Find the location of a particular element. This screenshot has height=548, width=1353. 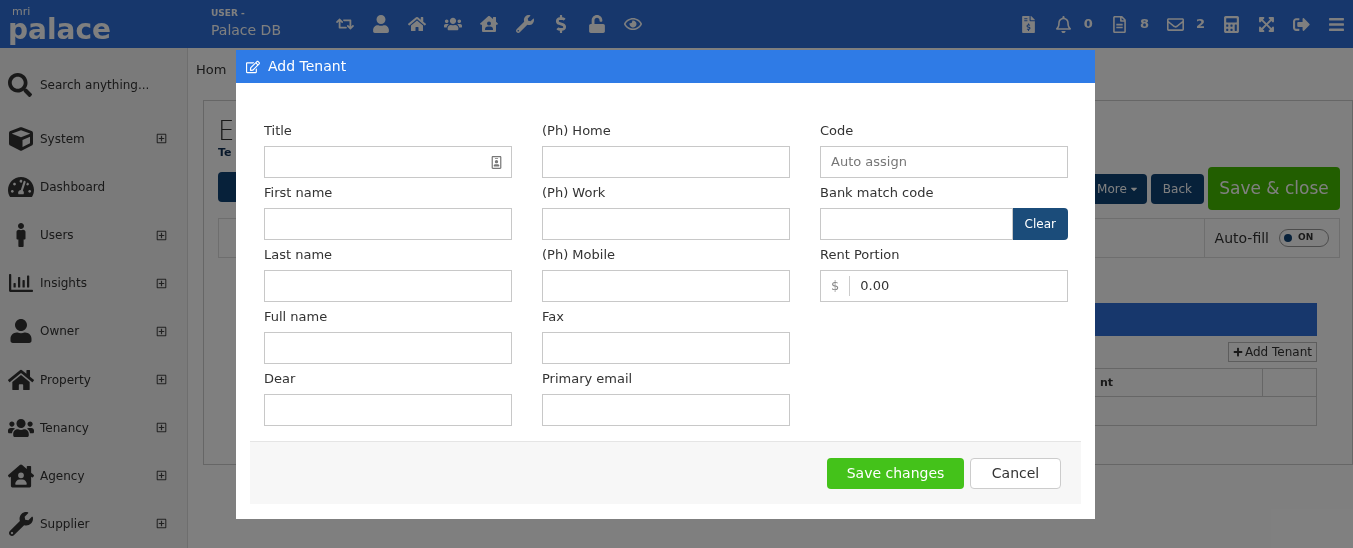

database-name: Palace DB is located at coordinates (246, 31).